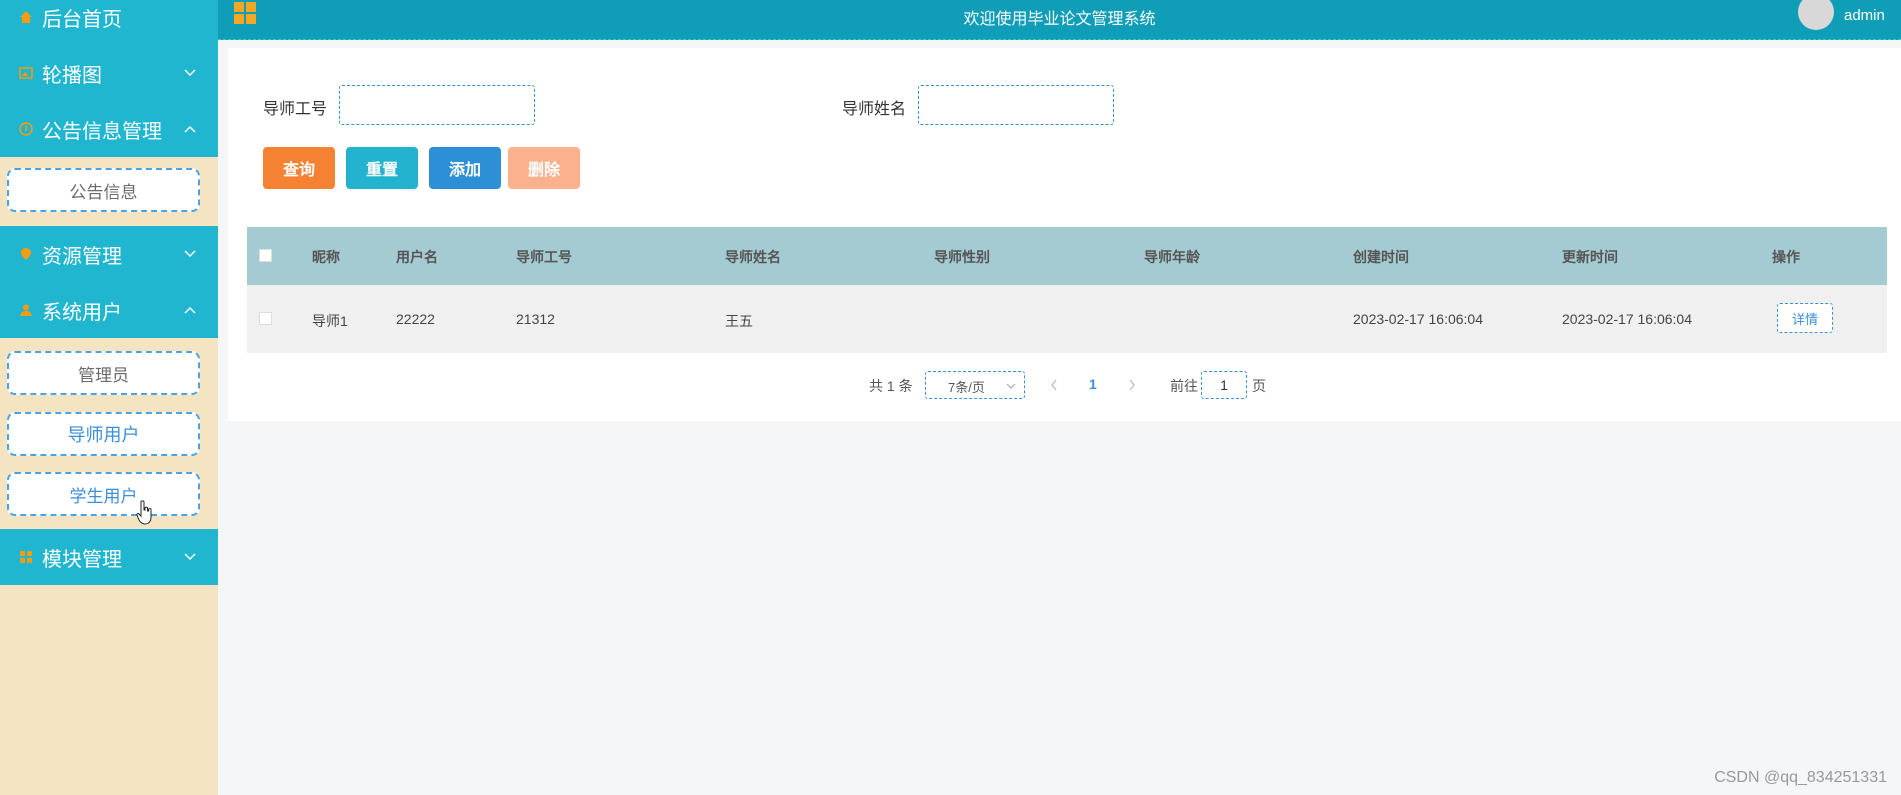 The image size is (1901, 795). Describe the element at coordinates (26, 73) in the screenshot. I see `image-icon` at that location.